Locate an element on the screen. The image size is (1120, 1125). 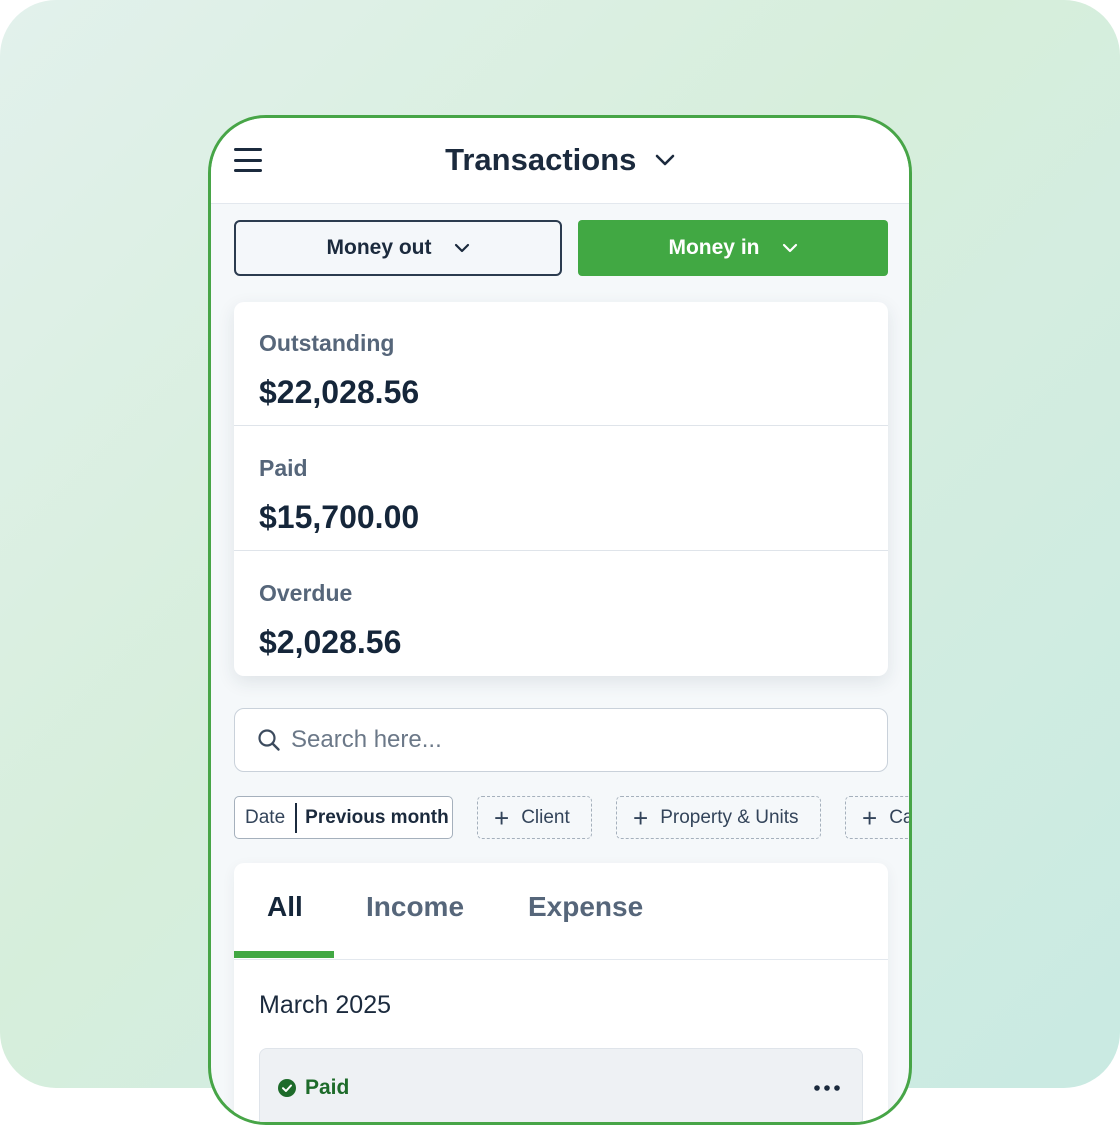
tab-all: All is located at coordinates (285, 907).